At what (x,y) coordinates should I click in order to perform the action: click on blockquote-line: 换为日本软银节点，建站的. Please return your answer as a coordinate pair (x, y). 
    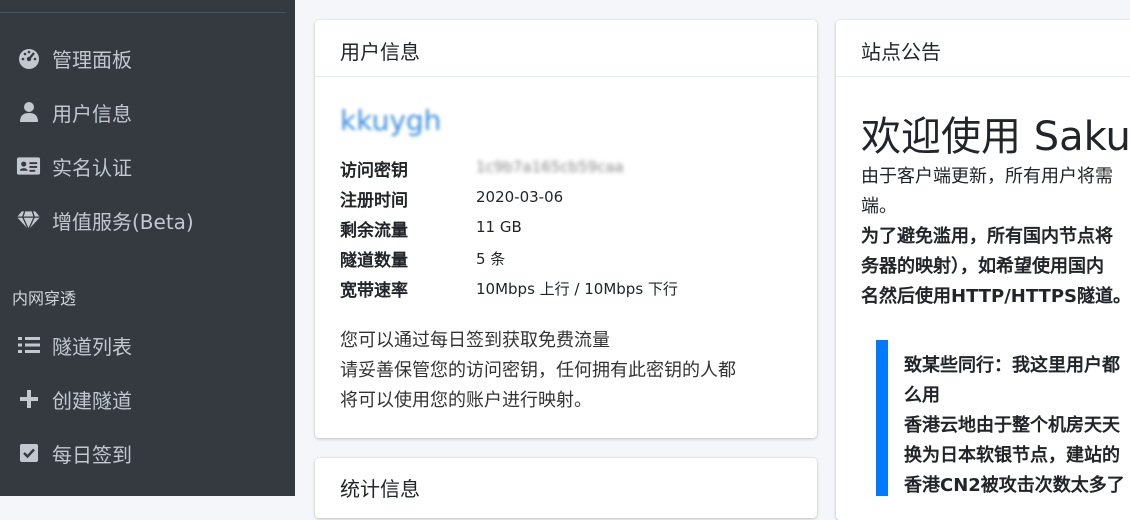
    Looking at the image, I should click on (1012, 455).